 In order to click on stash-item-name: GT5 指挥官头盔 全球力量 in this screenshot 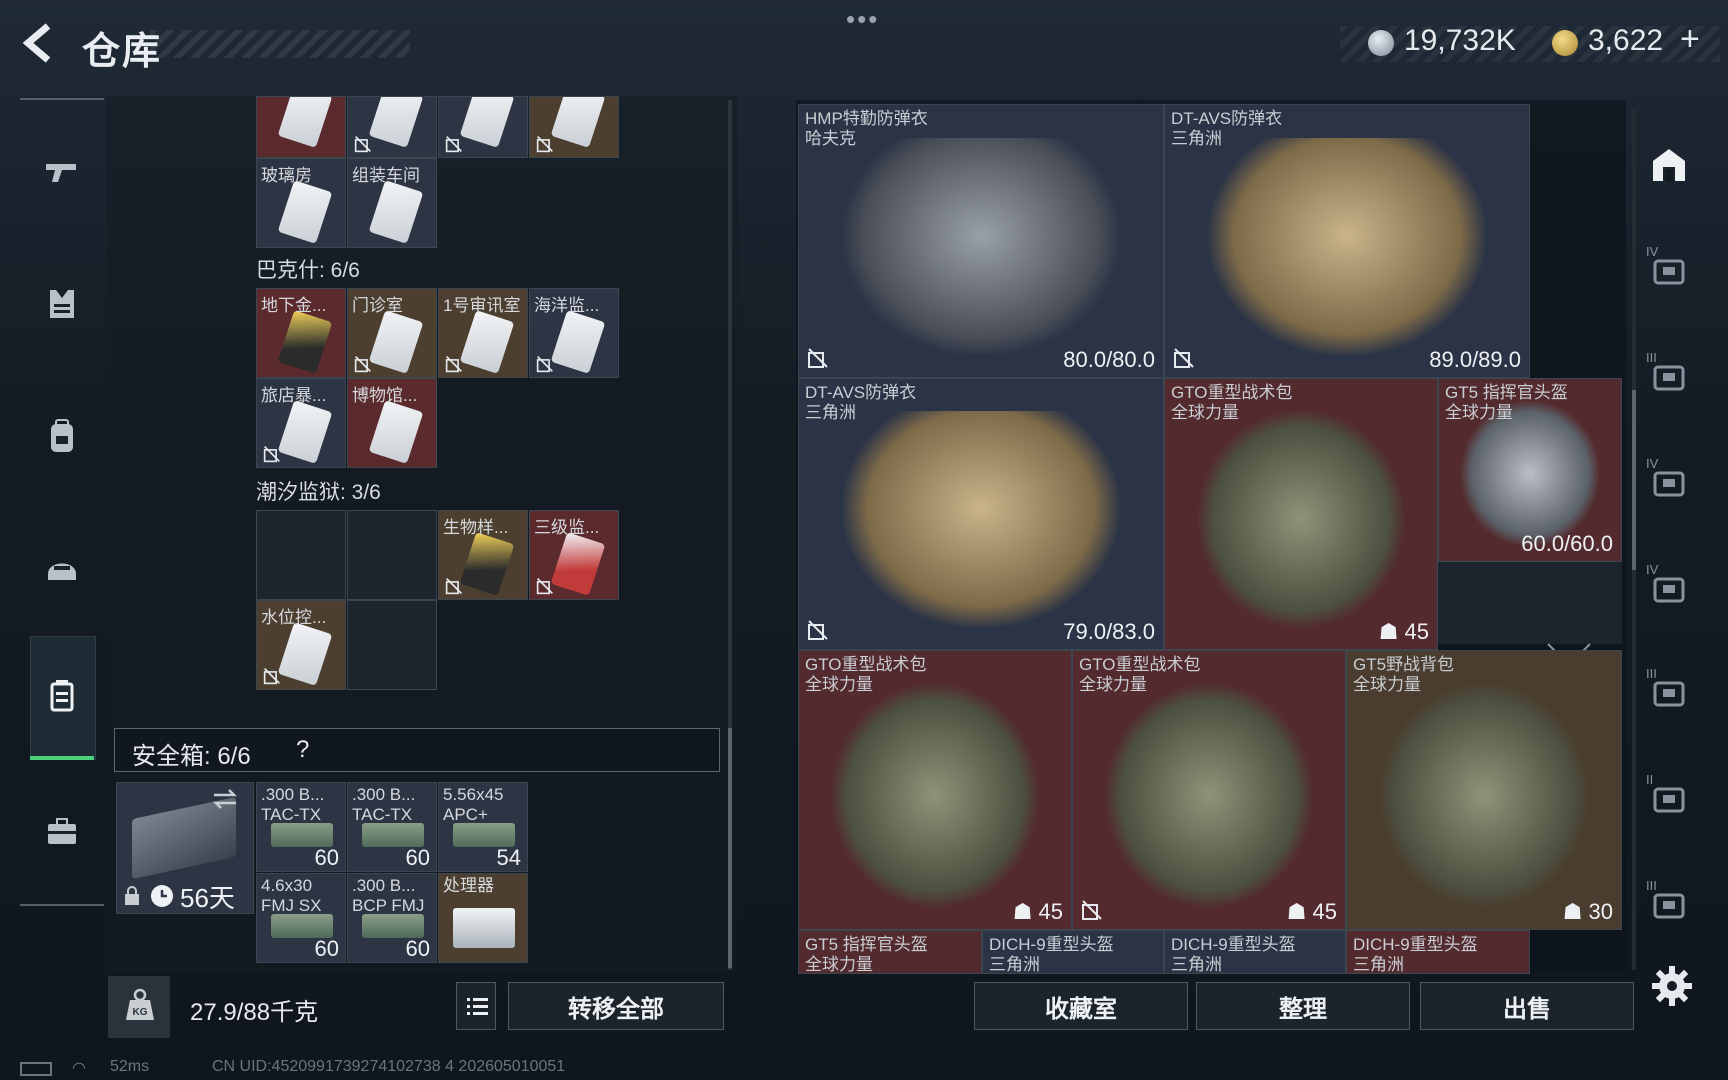, I will do `click(866, 954)`.